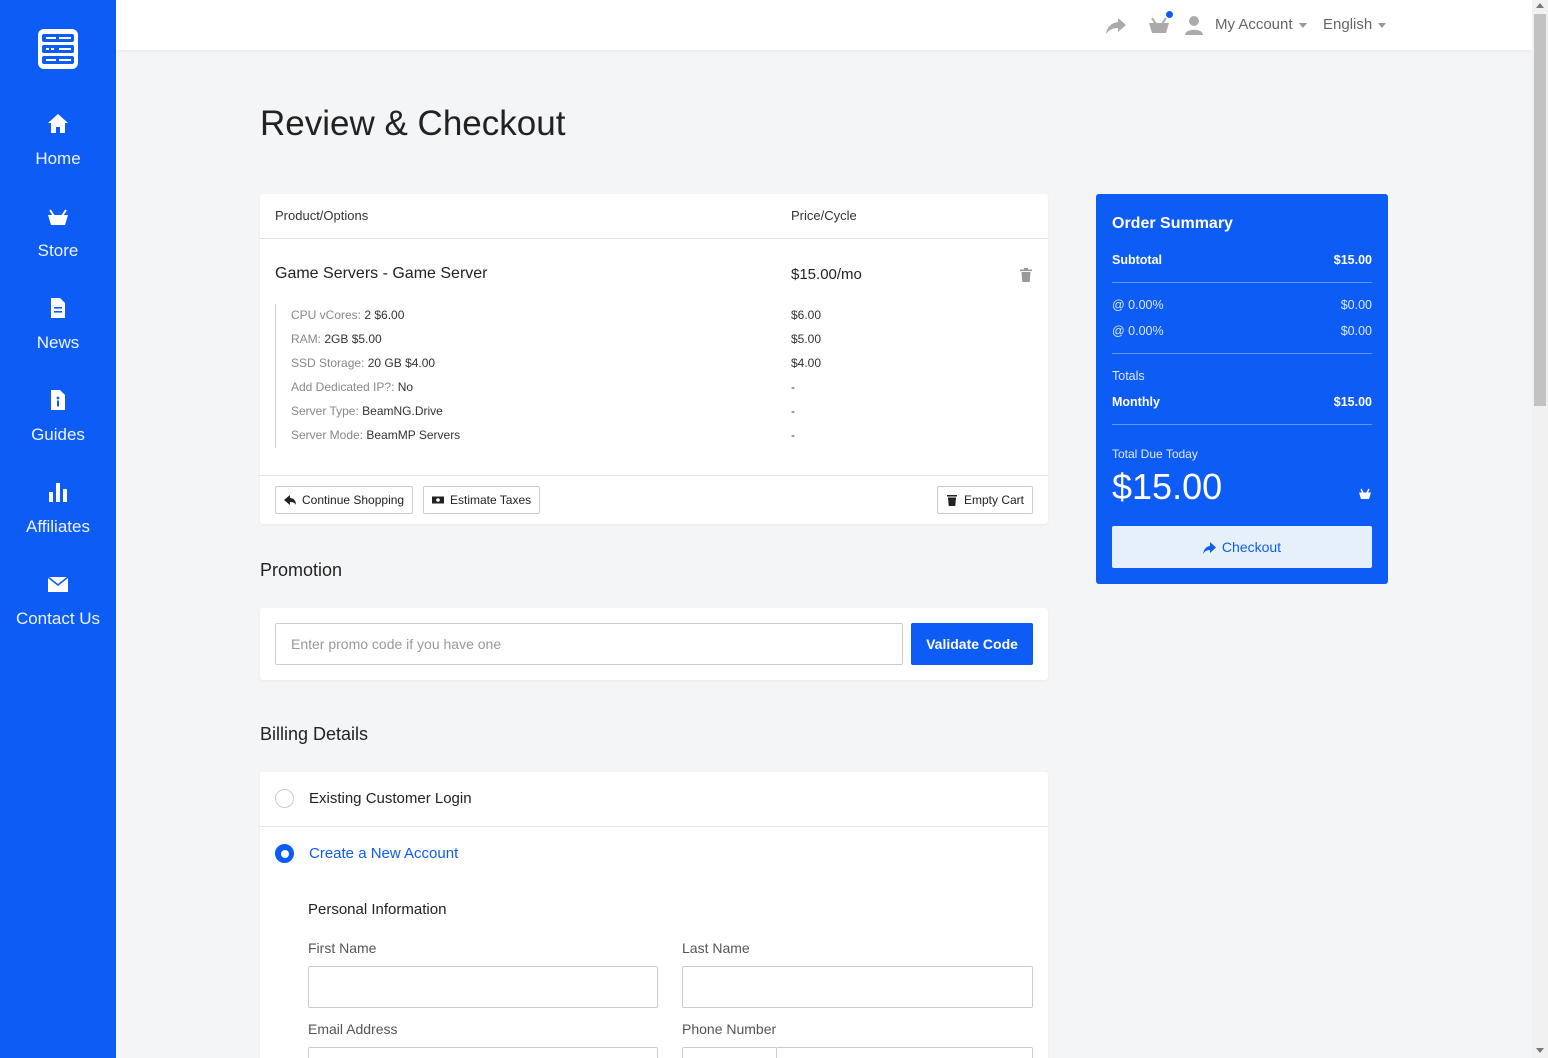  Describe the element at coordinates (58, 600) in the screenshot. I see `sidebar-item-contact: Contact Us` at that location.